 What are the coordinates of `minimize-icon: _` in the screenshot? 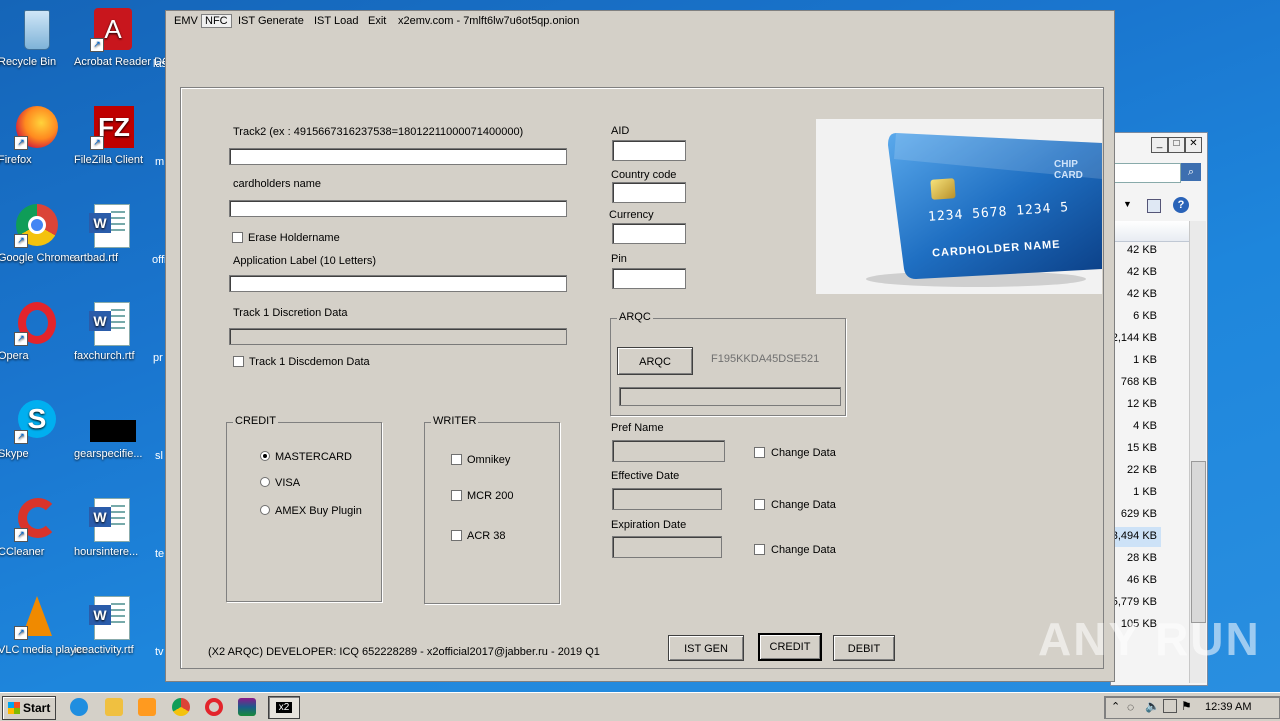 It's located at (1159, 145).